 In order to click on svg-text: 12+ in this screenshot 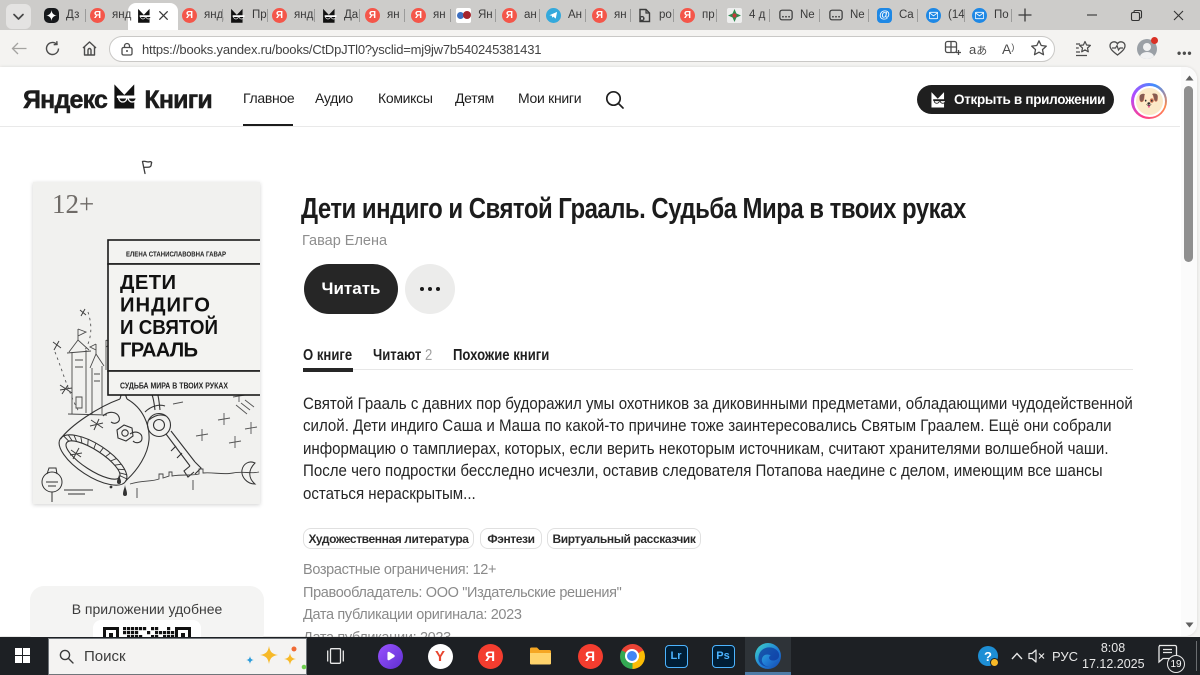, I will do `click(73, 204)`.